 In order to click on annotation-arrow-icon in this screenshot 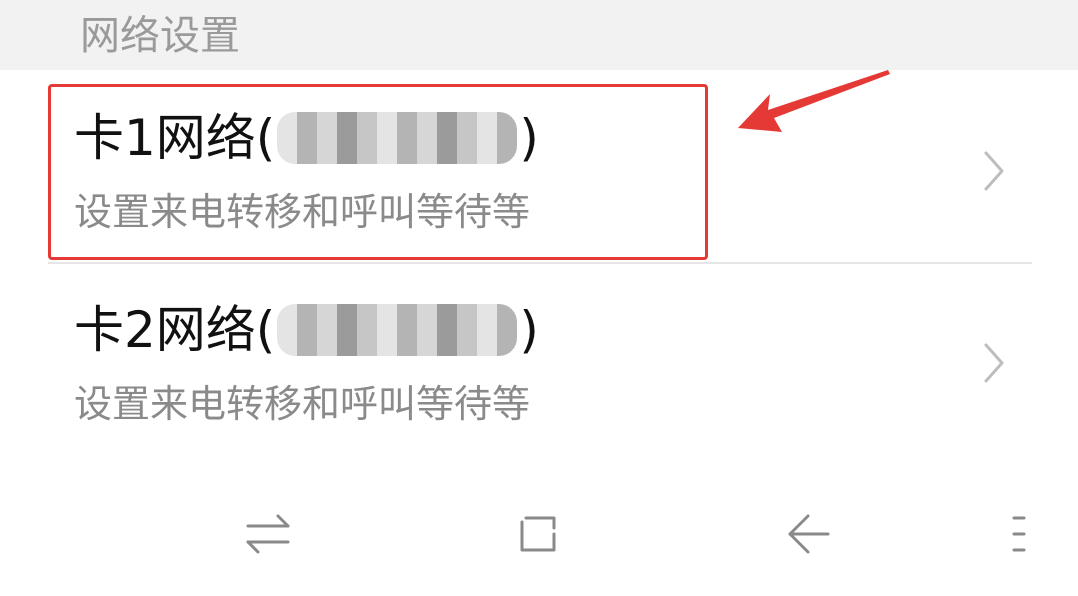, I will do `click(814, 101)`.